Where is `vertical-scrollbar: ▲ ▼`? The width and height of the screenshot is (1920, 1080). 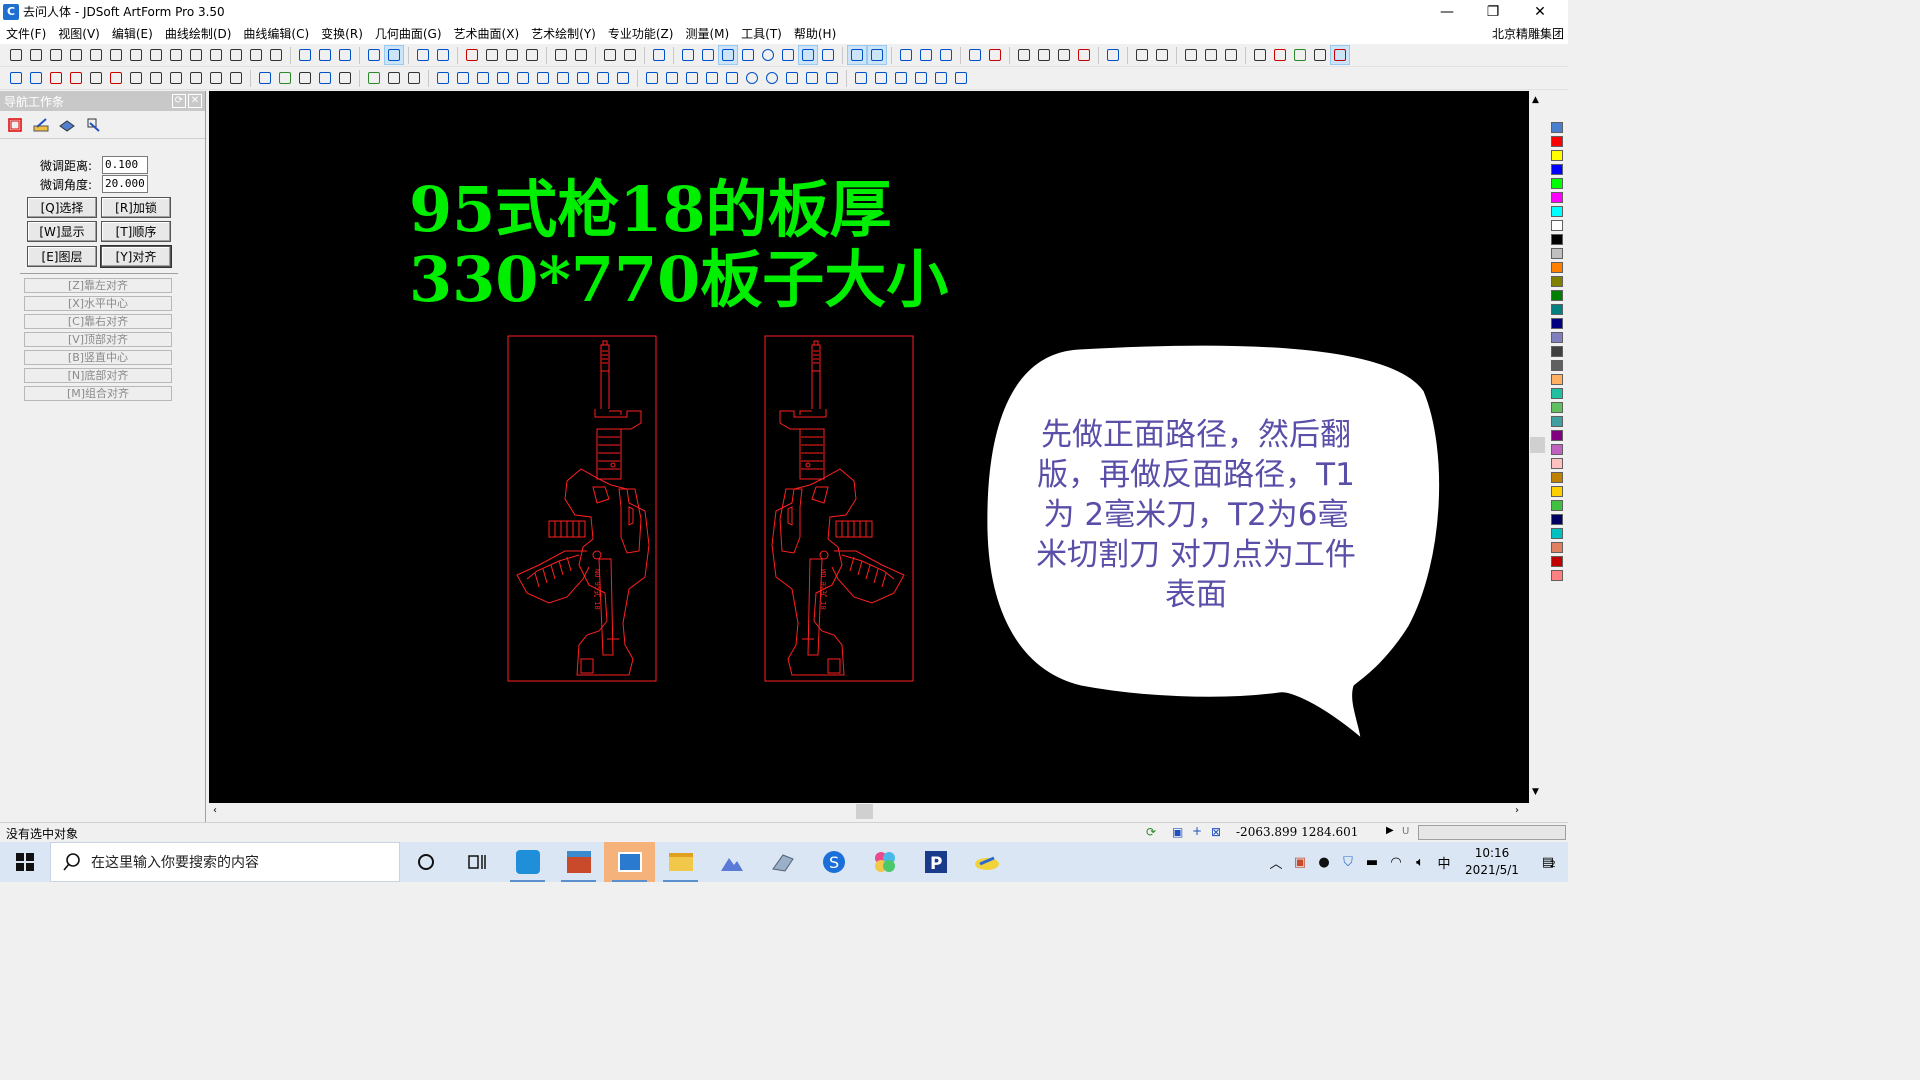
vertical-scrollbar: ▲ ▼ is located at coordinates (1537, 447).